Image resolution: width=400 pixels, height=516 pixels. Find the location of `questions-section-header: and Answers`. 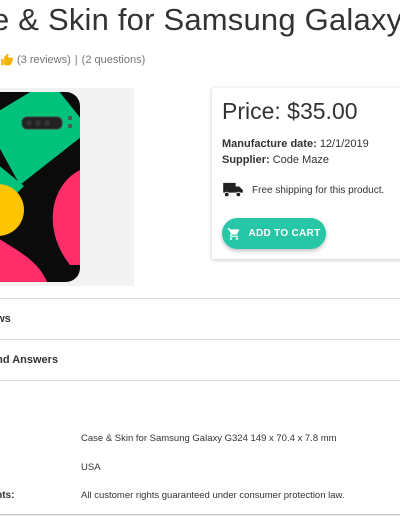

questions-section-header: and Answers is located at coordinates (200, 359).